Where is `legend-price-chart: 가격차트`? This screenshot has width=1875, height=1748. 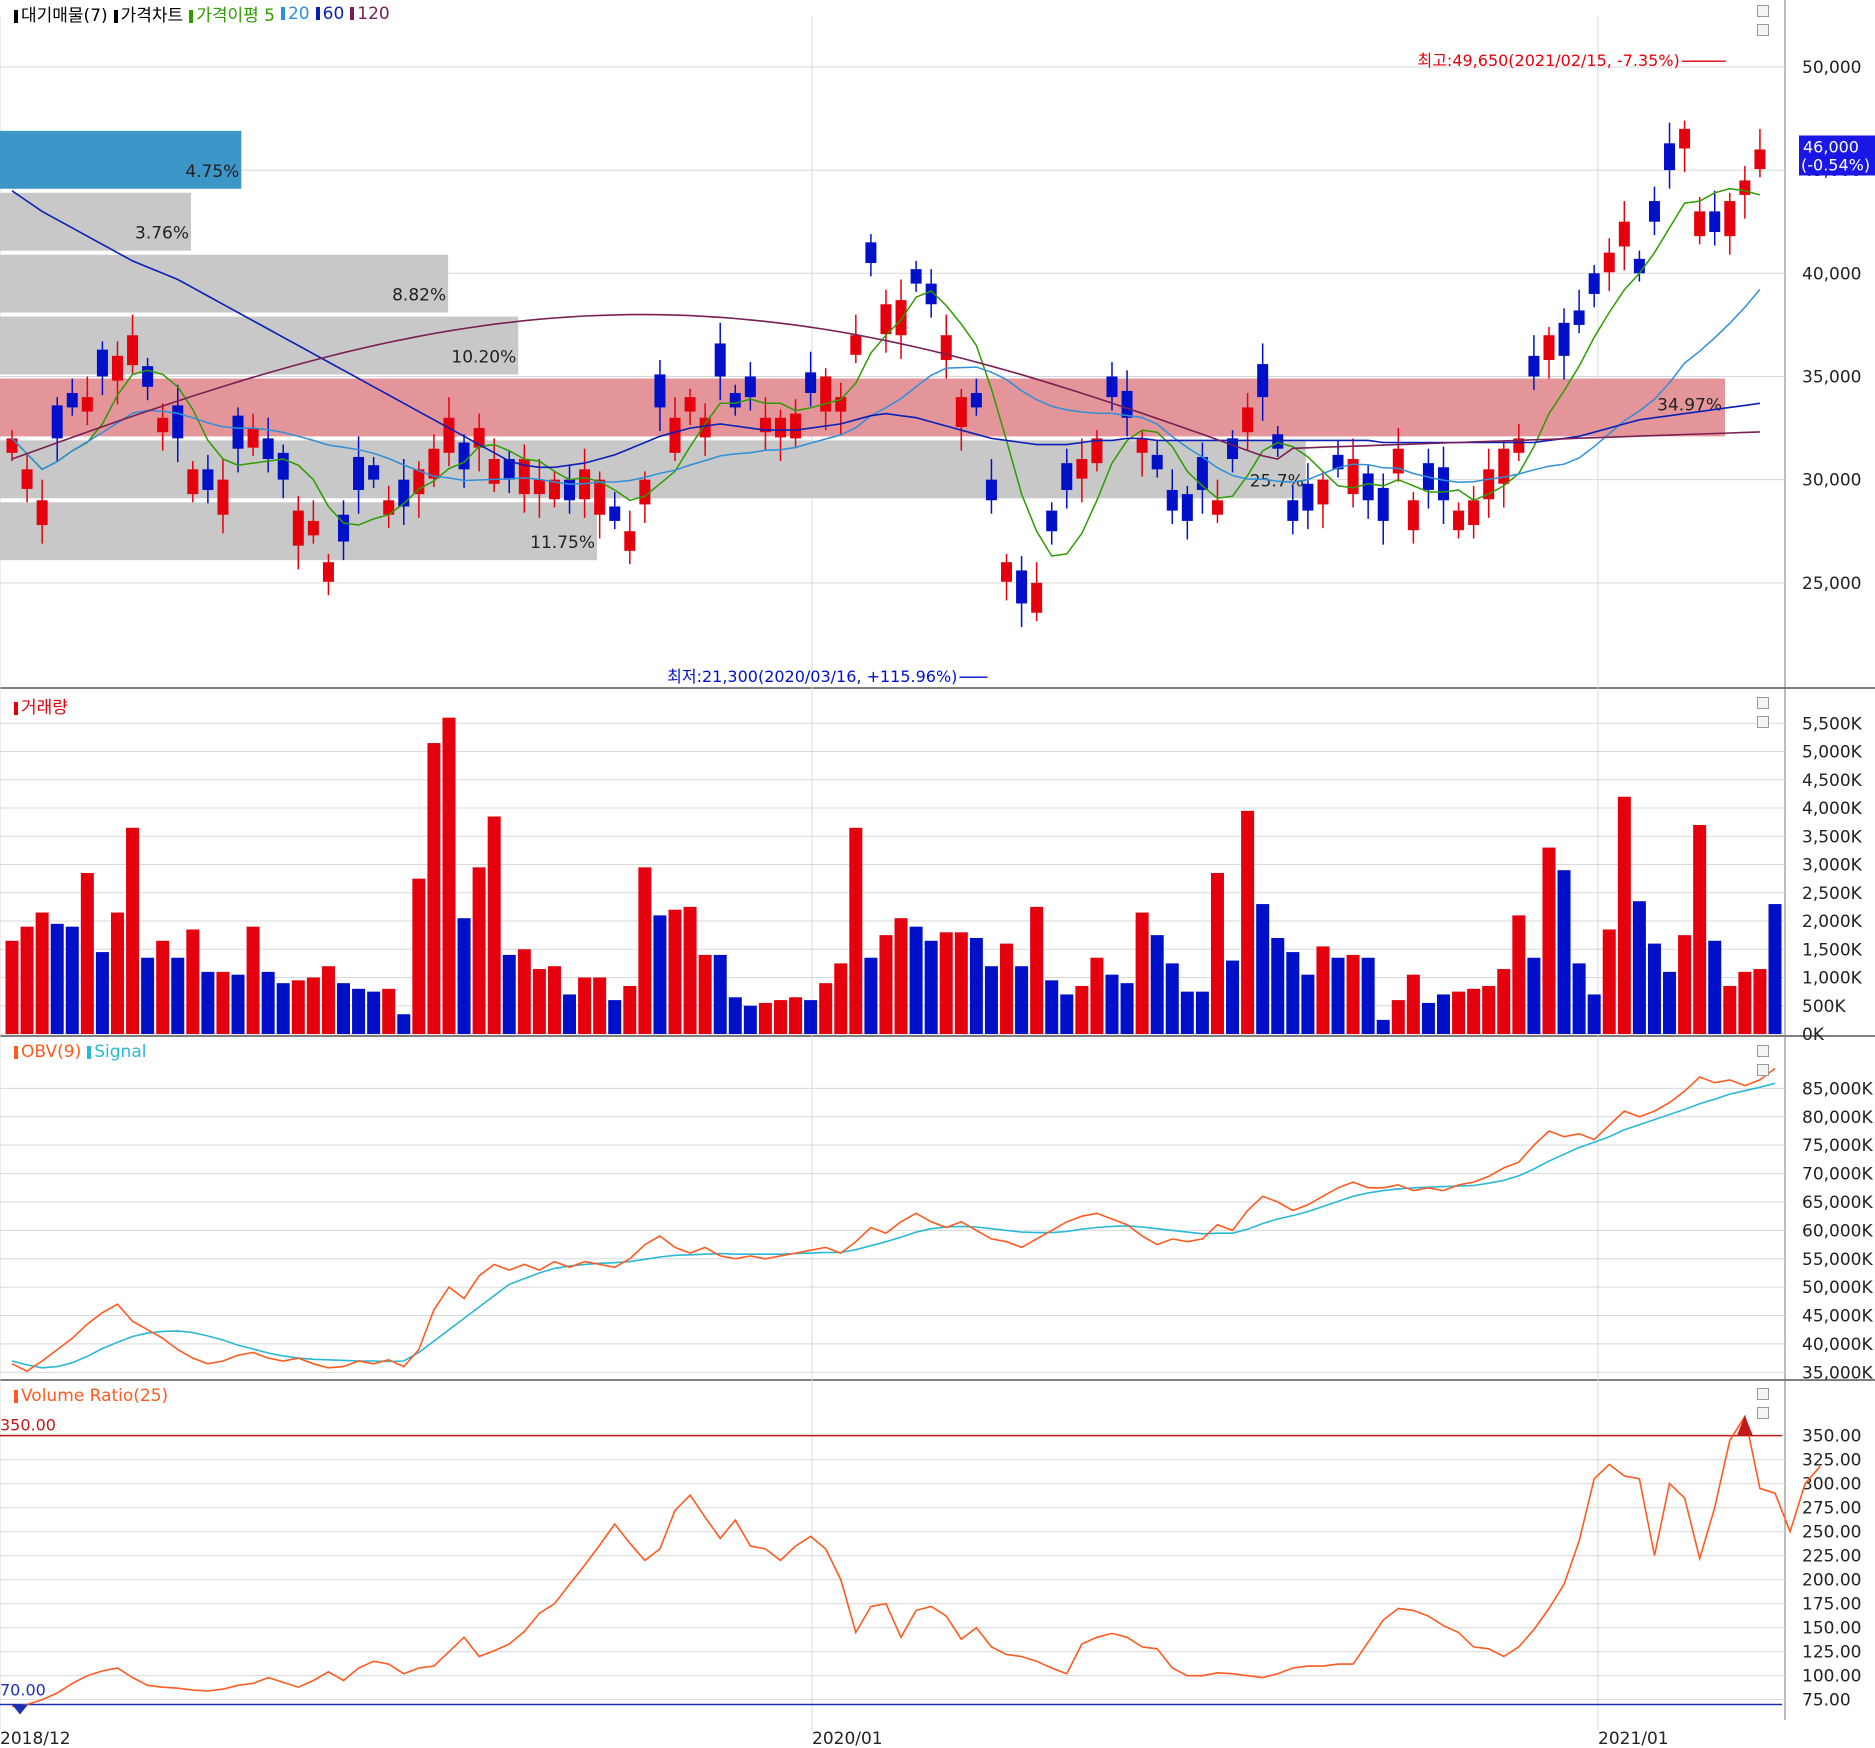
legend-price-chart: 가격차트 is located at coordinates (148, 13).